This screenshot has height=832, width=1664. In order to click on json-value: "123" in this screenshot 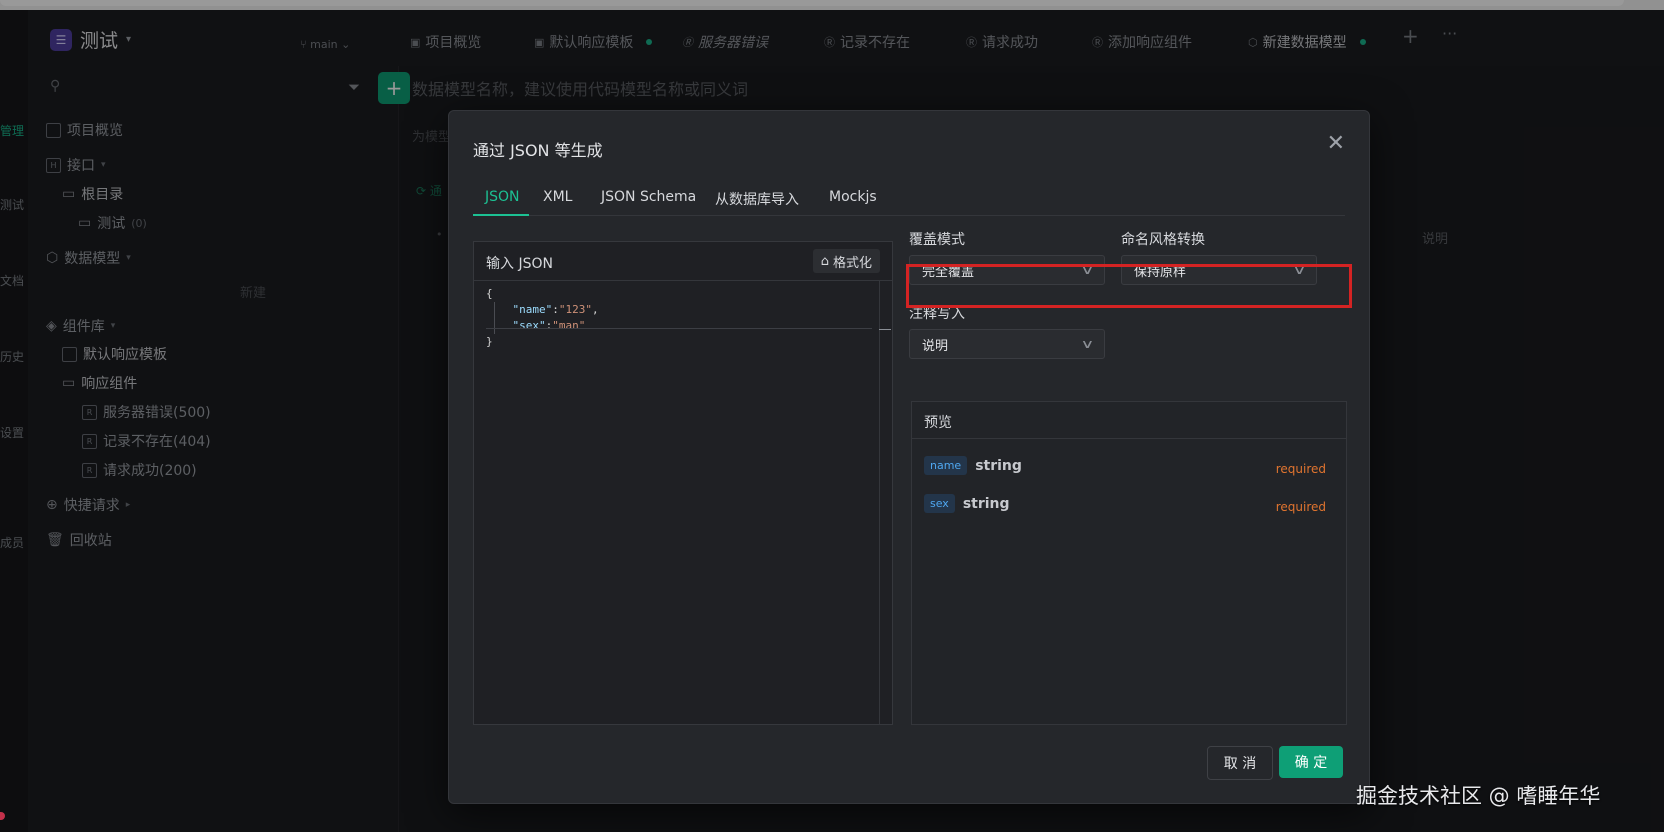, I will do `click(575, 309)`.